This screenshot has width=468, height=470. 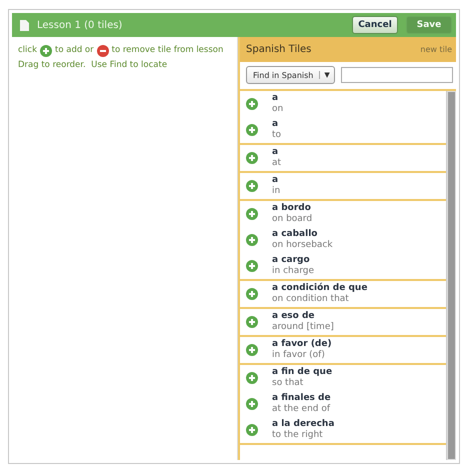 I want to click on tile-term: a cargo, so click(x=291, y=260).